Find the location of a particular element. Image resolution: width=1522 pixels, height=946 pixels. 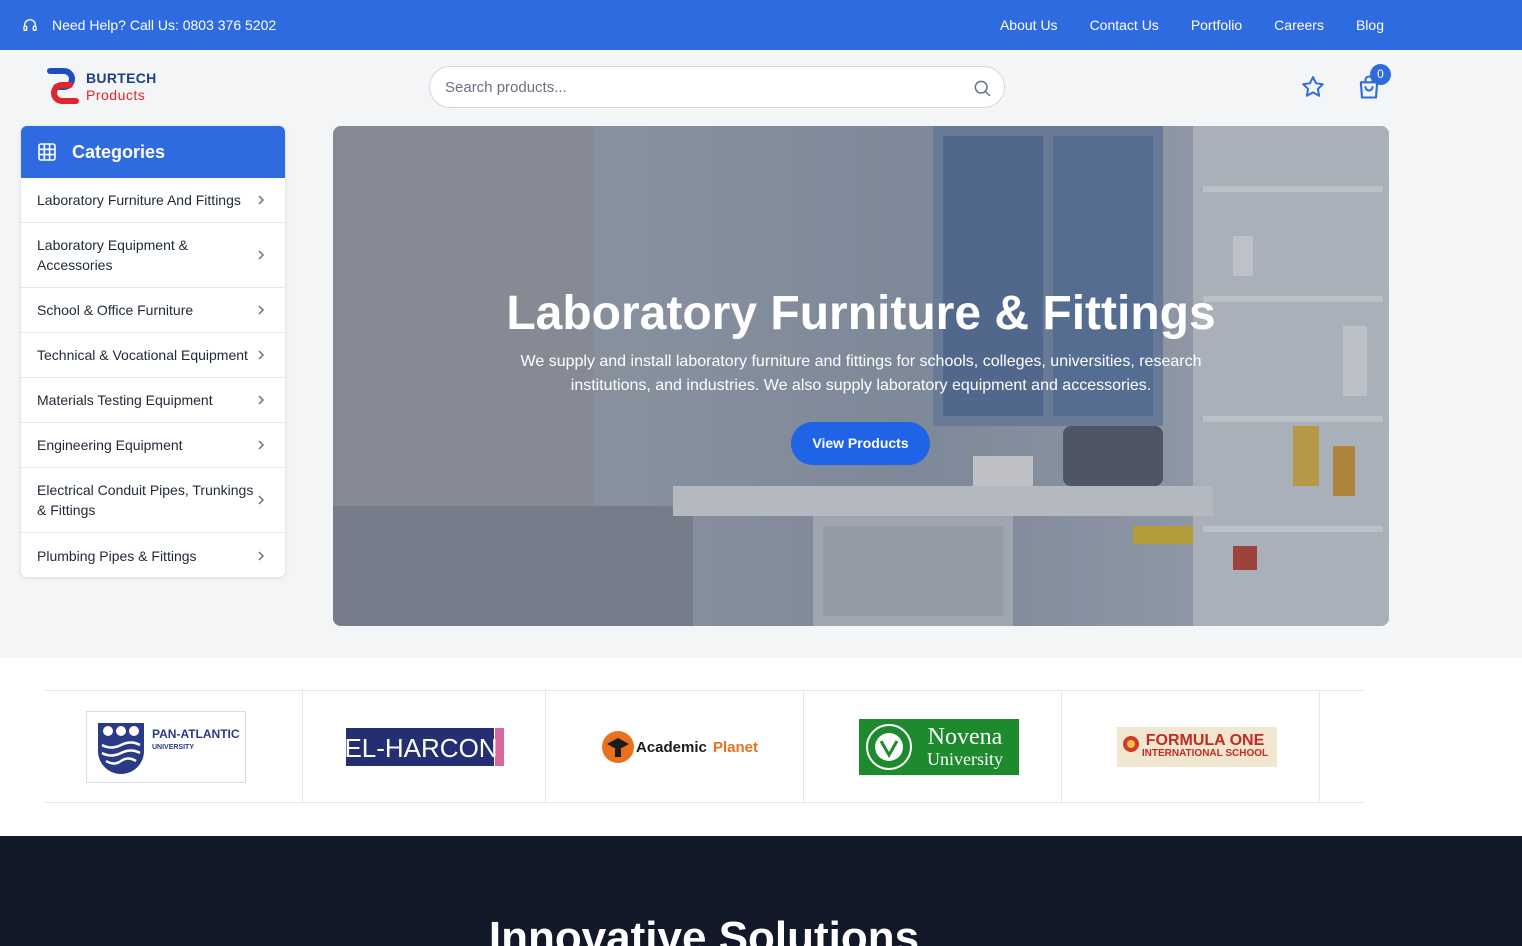

category-item: Plumbing Pipes & Fittings is located at coordinates (153, 555).